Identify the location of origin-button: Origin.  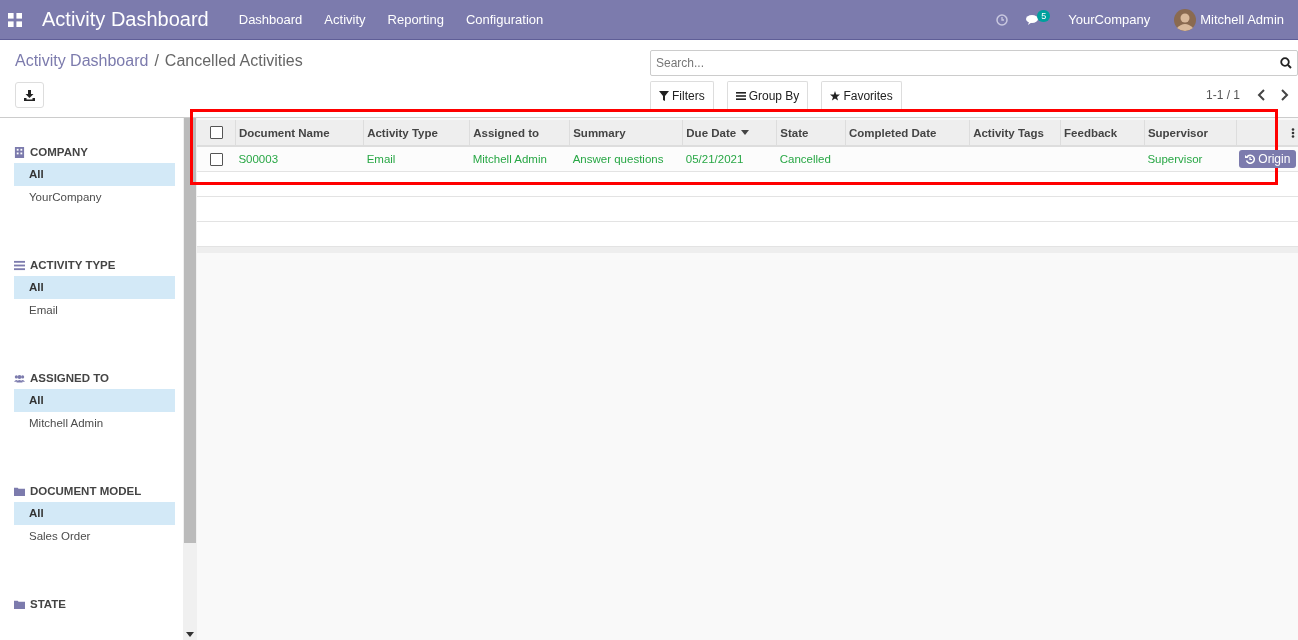
(1268, 159).